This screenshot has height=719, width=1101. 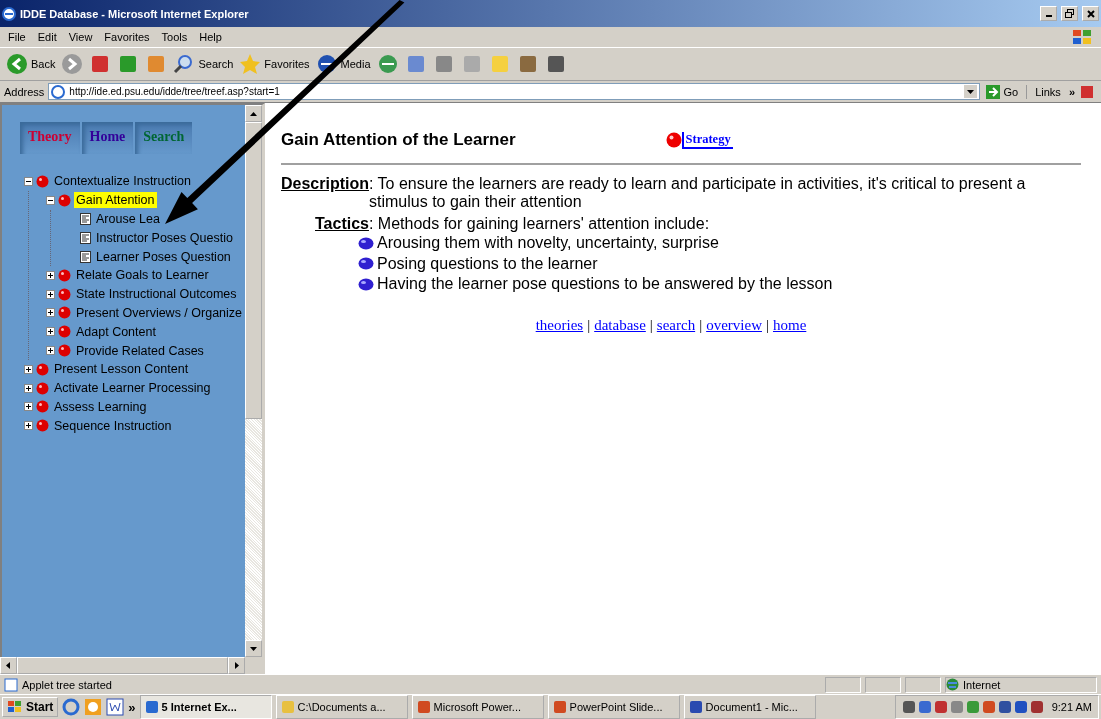 What do you see at coordinates (1071, 91) in the screenshot?
I see `links-chevron: »` at bounding box center [1071, 91].